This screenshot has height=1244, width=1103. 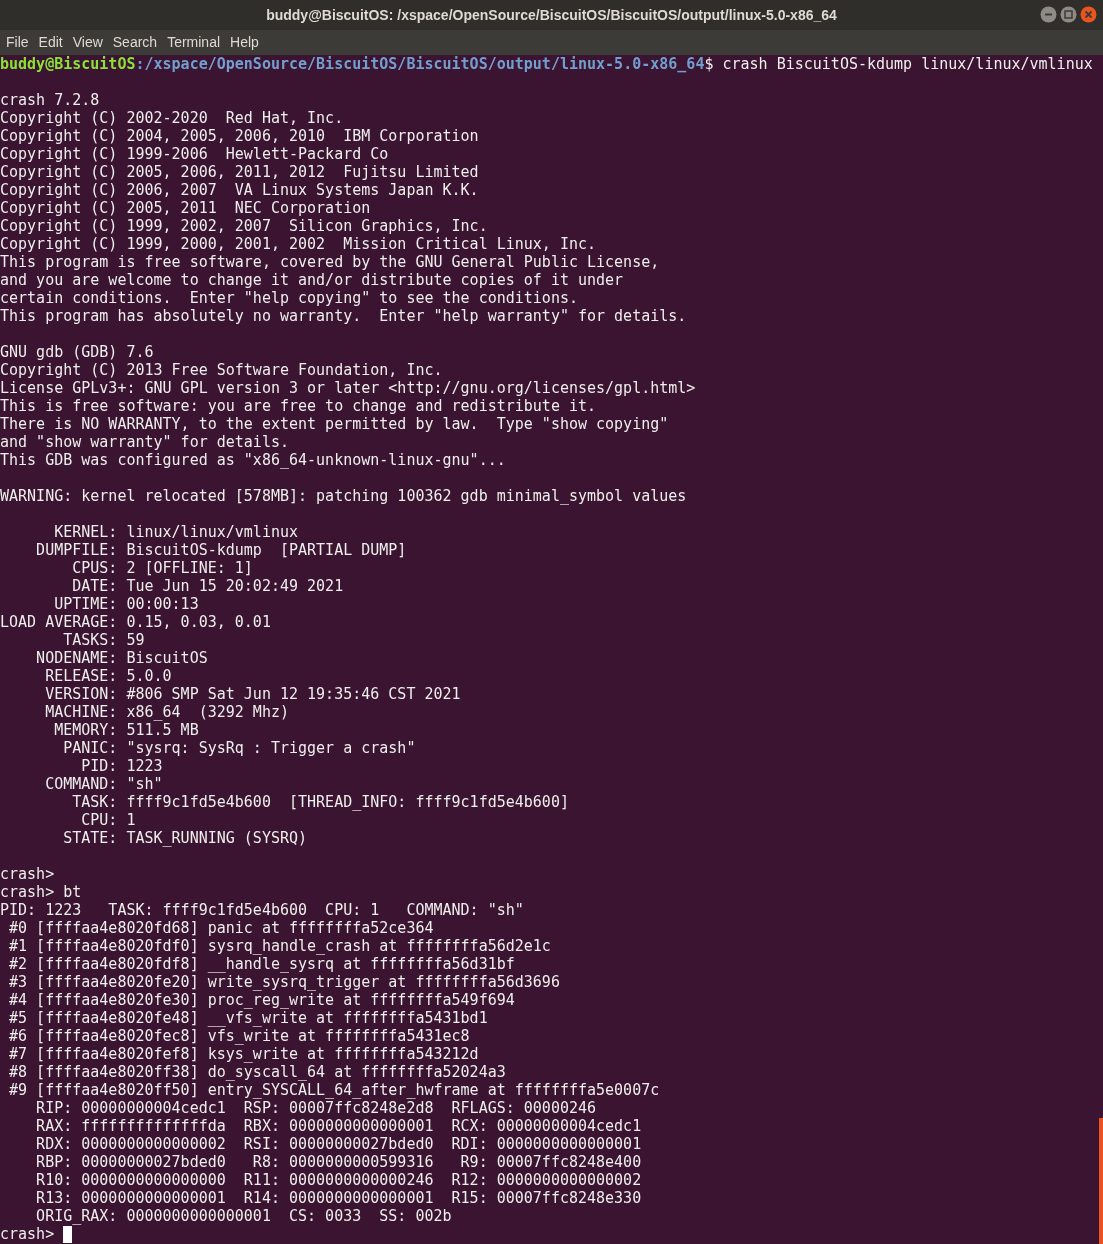 What do you see at coordinates (298, 244) in the screenshot?
I see `terminal-line: Copyright (C) 1999, 2000, 2001, 2002 Mission Critical Linux, Inc.` at bounding box center [298, 244].